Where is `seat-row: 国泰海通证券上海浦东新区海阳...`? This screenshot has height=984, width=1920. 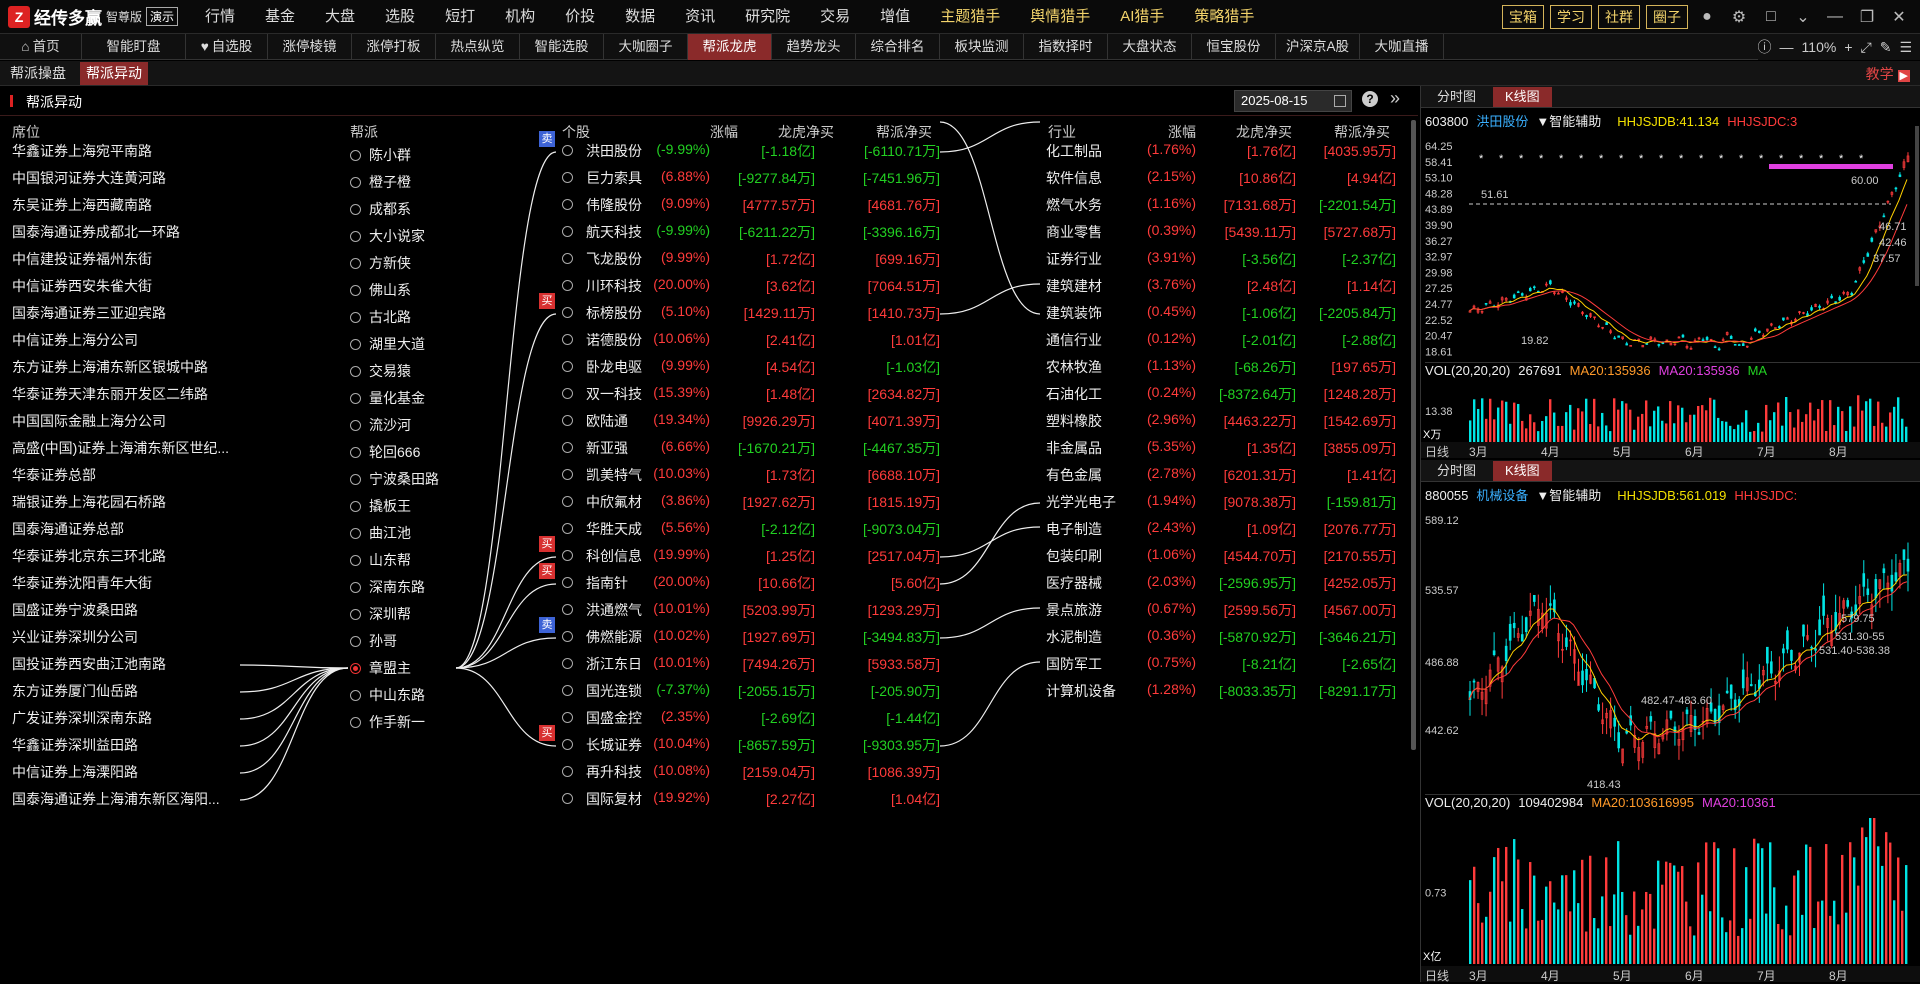 seat-row: 国泰海通证券上海浦东新区海阳... is located at coordinates (116, 800).